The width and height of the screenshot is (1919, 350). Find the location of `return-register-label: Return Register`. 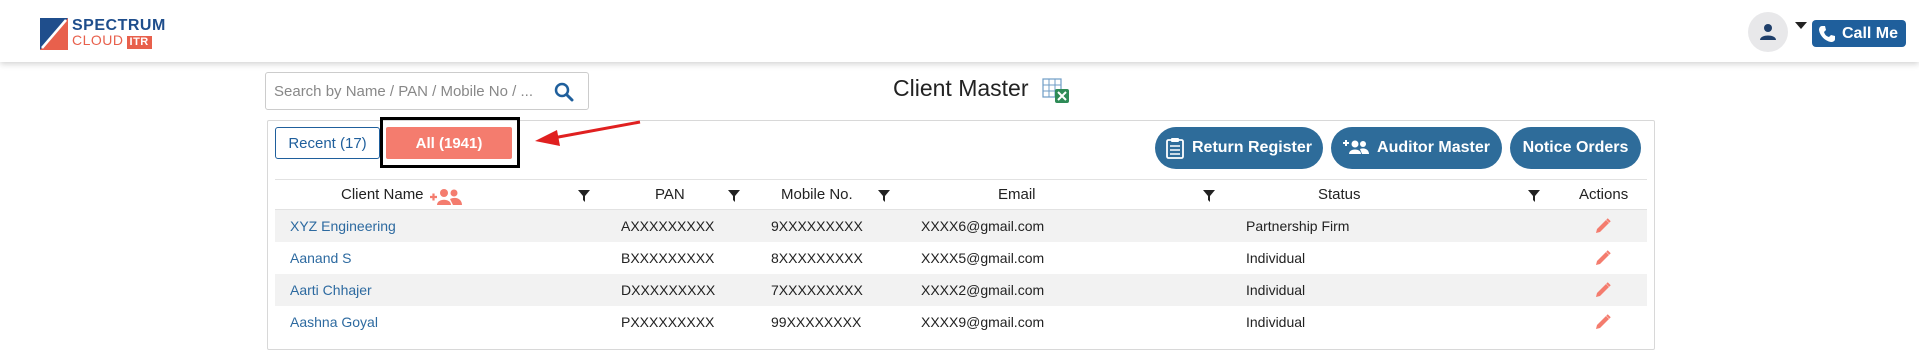

return-register-label: Return Register is located at coordinates (1252, 147).